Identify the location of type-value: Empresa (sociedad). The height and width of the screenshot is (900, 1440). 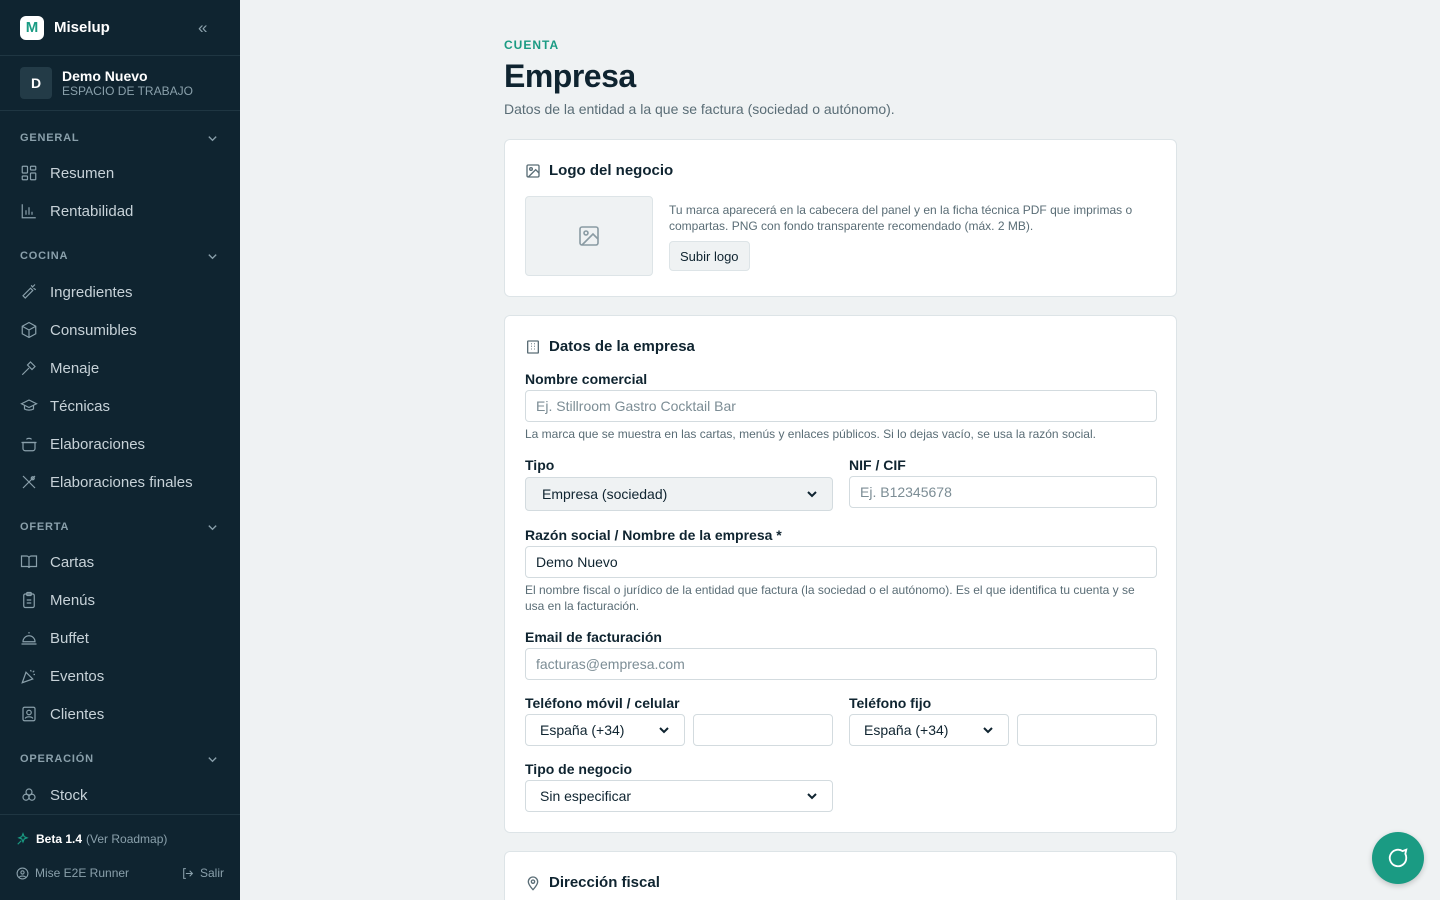
(605, 494).